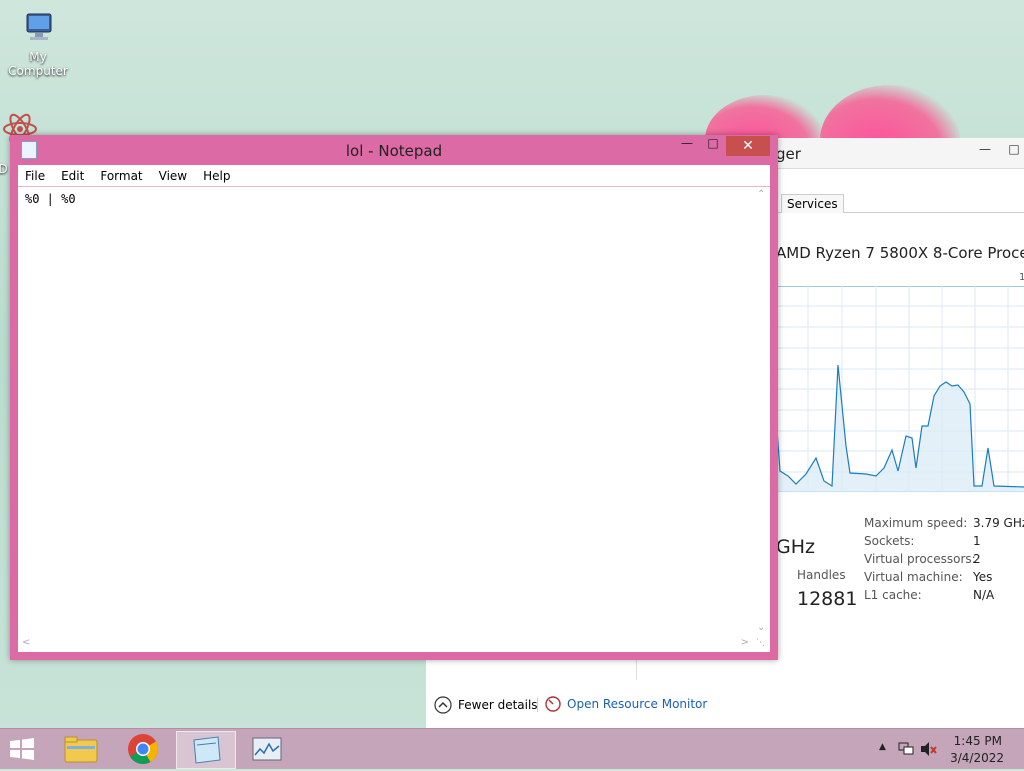 The width and height of the screenshot is (1024, 771). What do you see at coordinates (821, 575) in the screenshot?
I see `handles-label: Handles` at bounding box center [821, 575].